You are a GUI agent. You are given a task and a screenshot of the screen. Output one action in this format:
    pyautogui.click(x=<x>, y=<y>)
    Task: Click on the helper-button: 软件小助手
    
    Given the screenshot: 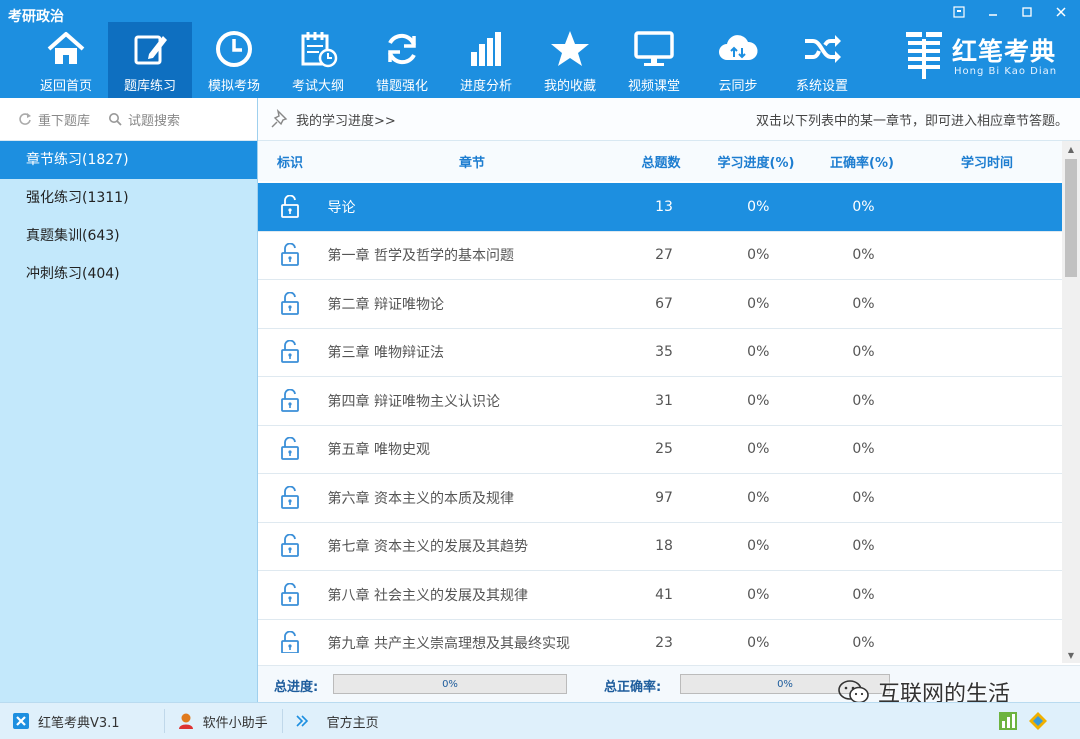 What is the action you would take?
    pyautogui.click(x=222, y=721)
    